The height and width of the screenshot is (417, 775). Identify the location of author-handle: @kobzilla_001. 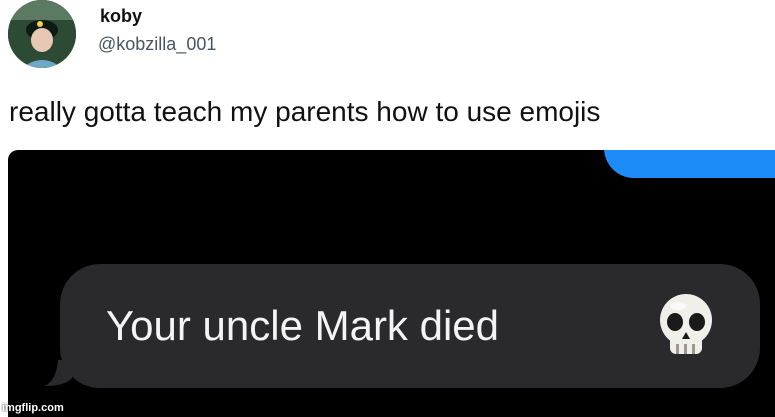
(157, 44).